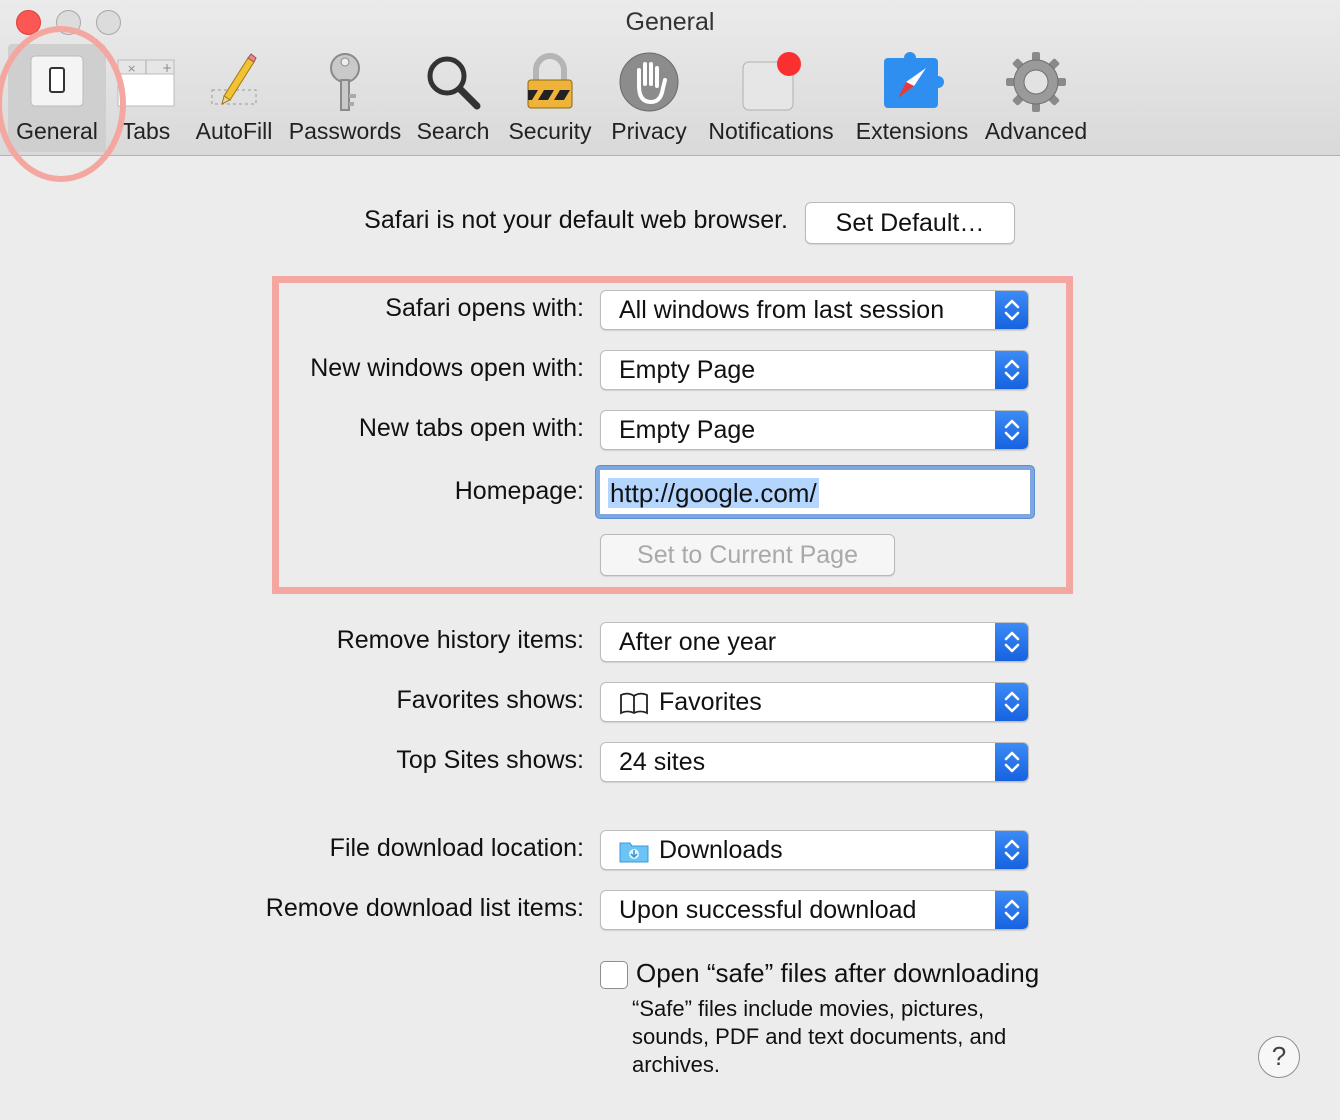 Image resolution: width=1340 pixels, height=1120 pixels. What do you see at coordinates (490, 760) in the screenshot?
I see `top-sites-label: Top Sites shows:` at bounding box center [490, 760].